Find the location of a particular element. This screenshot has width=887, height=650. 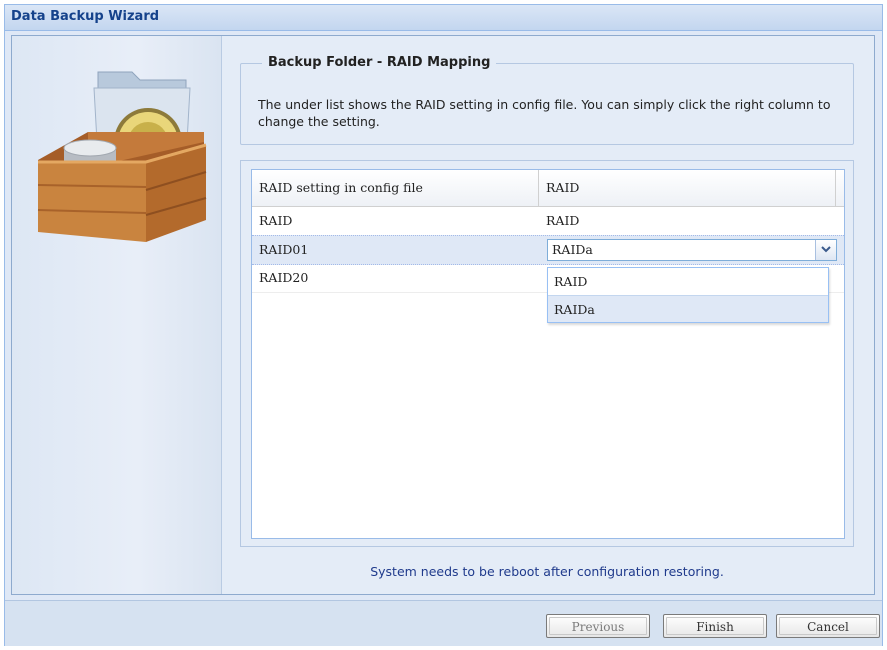

previous-button-label: Previous is located at coordinates (598, 626).